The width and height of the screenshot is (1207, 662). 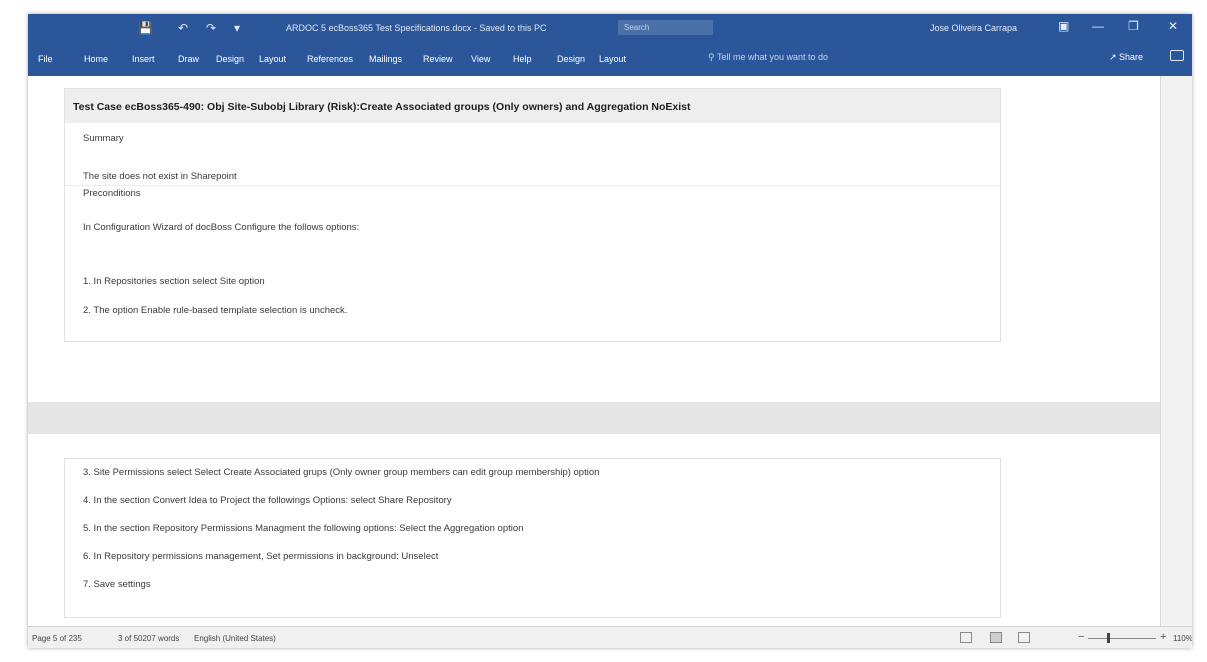 I want to click on tab-table-layout: Layout, so click(x=612, y=59).